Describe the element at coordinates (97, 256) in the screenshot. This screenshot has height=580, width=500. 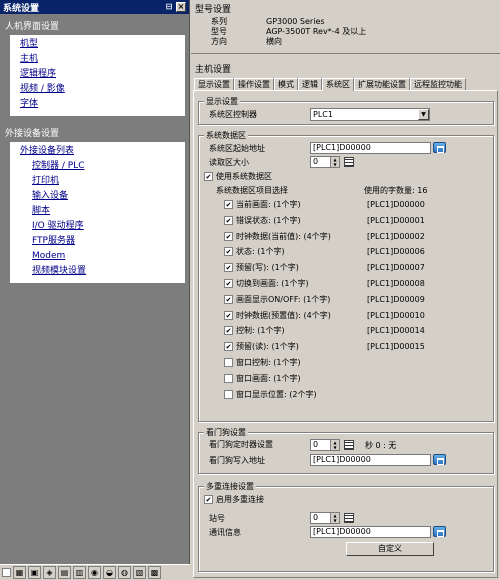
I see `device-sub-link: Modem` at that location.